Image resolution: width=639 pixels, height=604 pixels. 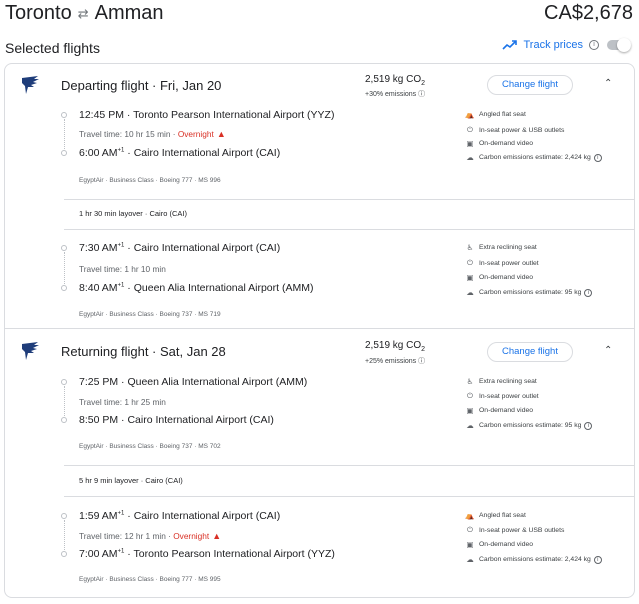 I want to click on travel-time: Travel time: 12 hr 1 min · Overnight ▲, so click(x=150, y=536).